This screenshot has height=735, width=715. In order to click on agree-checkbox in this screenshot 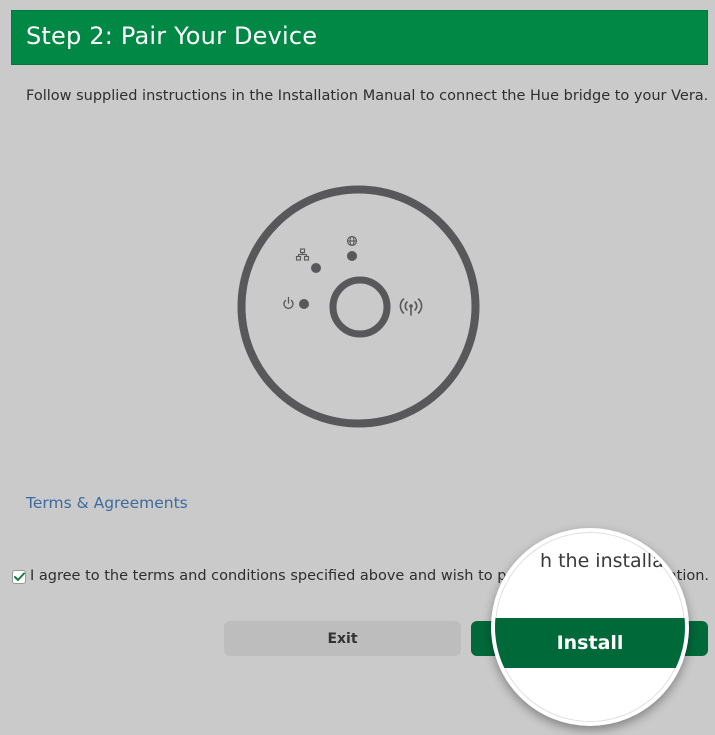, I will do `click(19, 577)`.